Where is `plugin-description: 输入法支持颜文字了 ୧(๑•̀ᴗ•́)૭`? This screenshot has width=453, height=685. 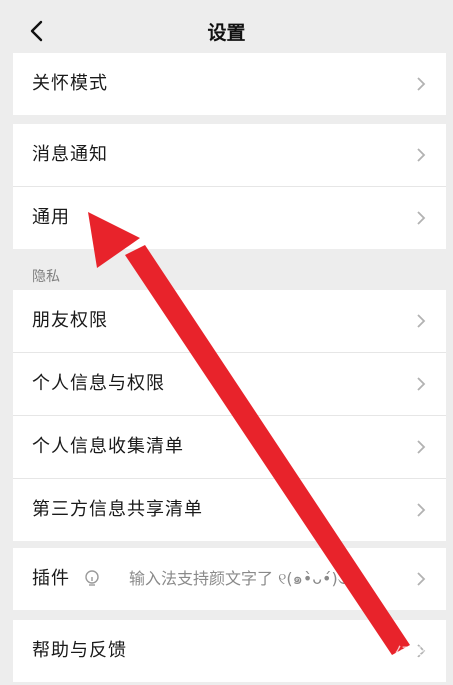
plugin-description: 输入法支持颜文字了 ୧(๑•̀ᴗ•́)૭ is located at coordinates (239, 578).